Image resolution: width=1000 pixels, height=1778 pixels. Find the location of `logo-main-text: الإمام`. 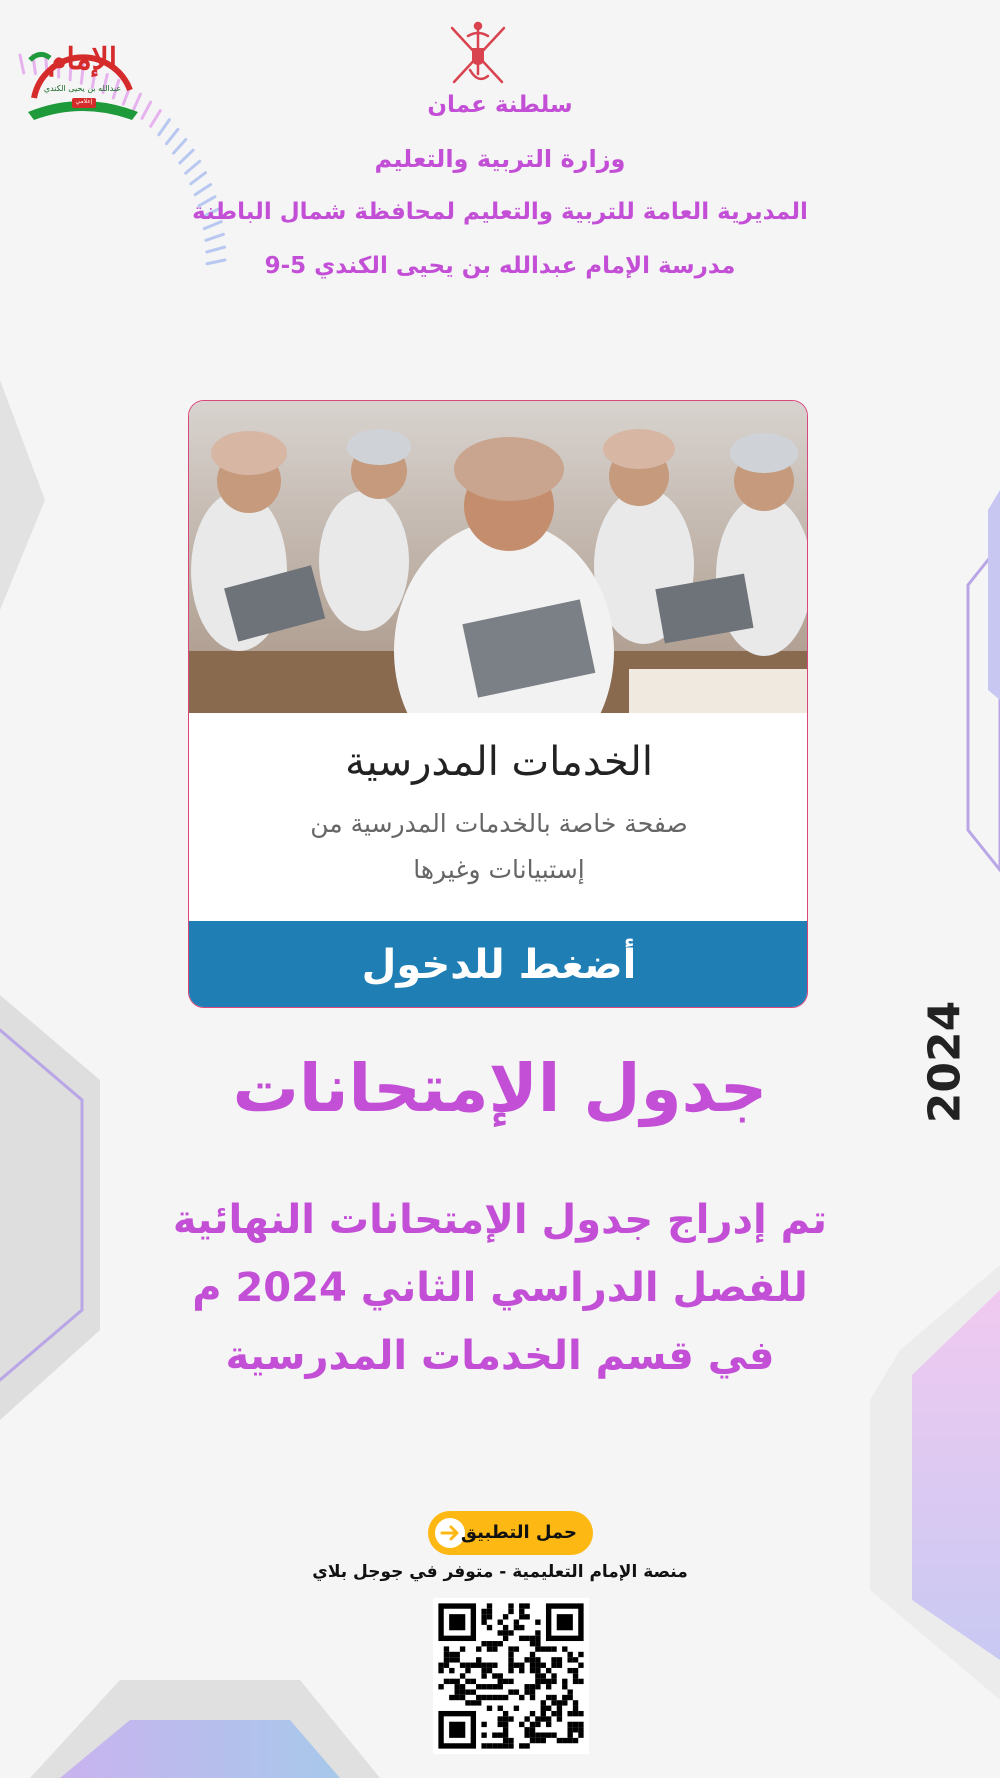

logo-main-text: الإمام is located at coordinates (82, 59).